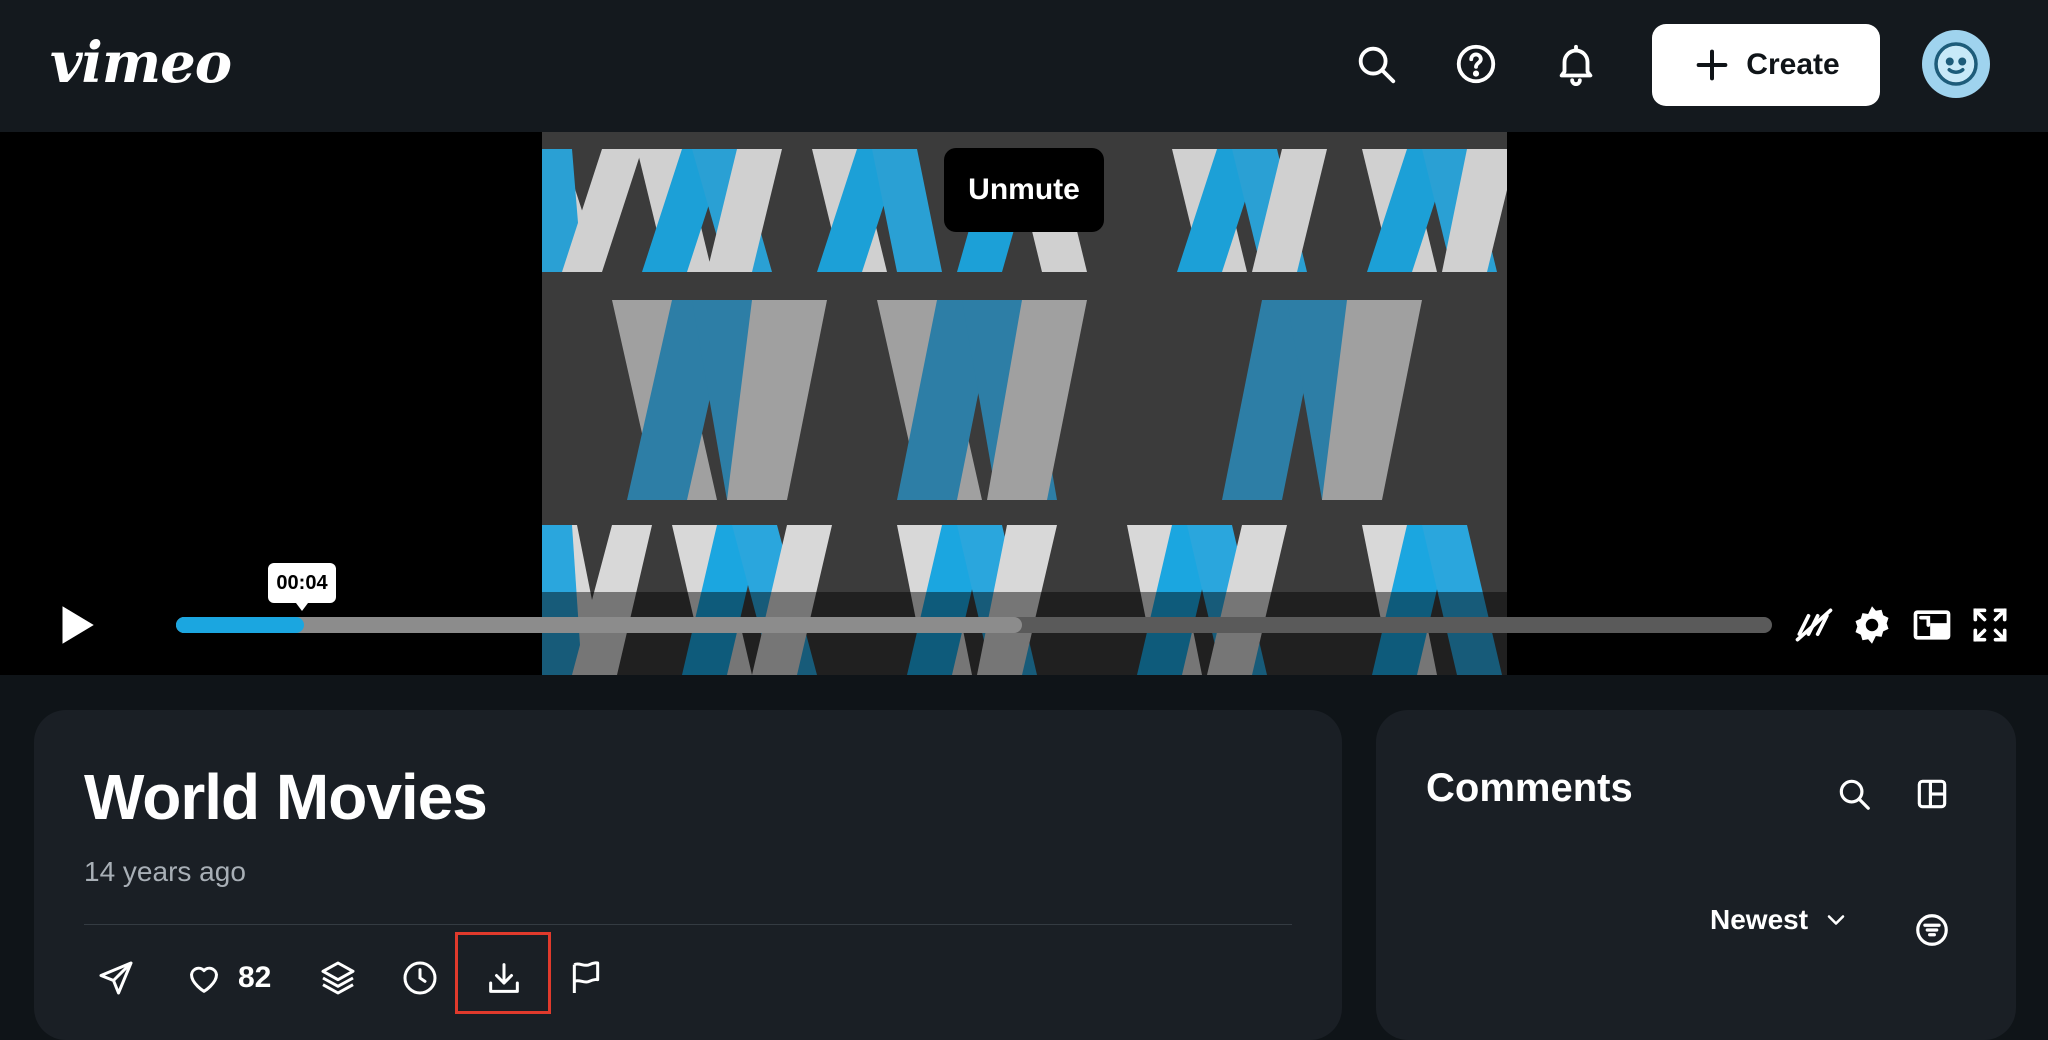 The height and width of the screenshot is (1040, 2048). I want to click on time-tooltip: 00:04, so click(302, 587).